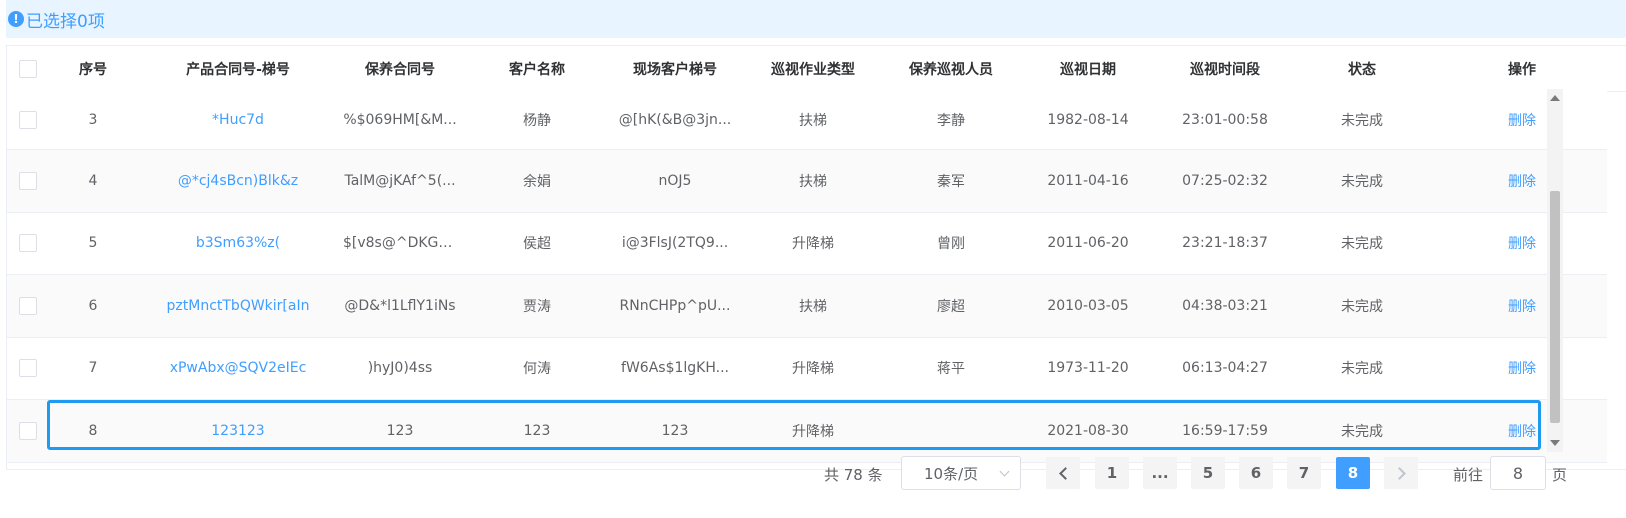 Image resolution: width=1626 pixels, height=518 pixels. Describe the element at coordinates (238, 306) in the screenshot. I see `product-contract-link: pztMnctTbQWkir[aIn` at that location.